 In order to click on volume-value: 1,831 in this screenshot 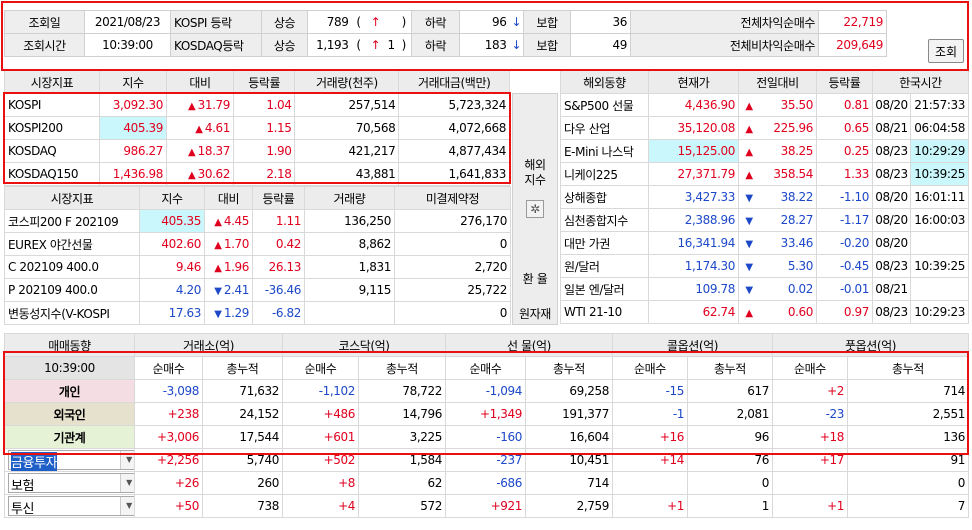, I will do `click(349, 267)`.